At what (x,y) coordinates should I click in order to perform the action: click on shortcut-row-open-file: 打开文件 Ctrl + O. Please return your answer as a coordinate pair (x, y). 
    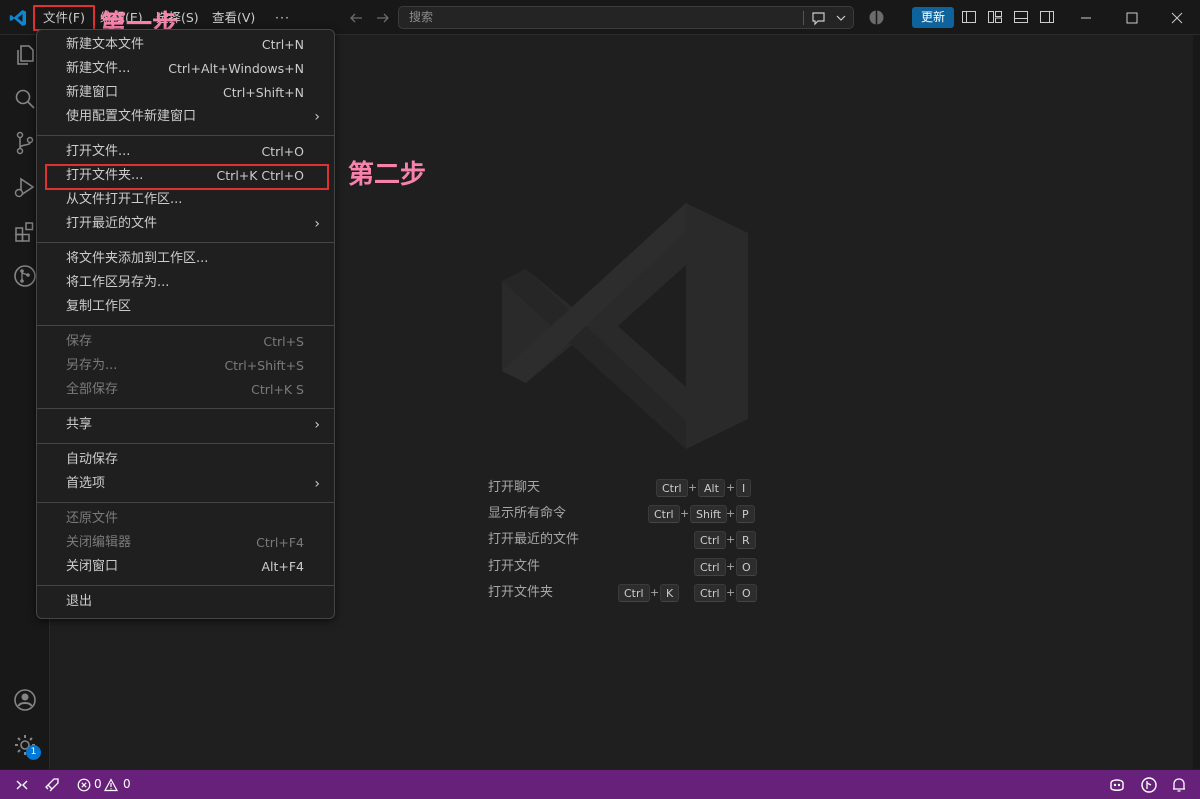
    Looking at the image, I should click on (624, 567).